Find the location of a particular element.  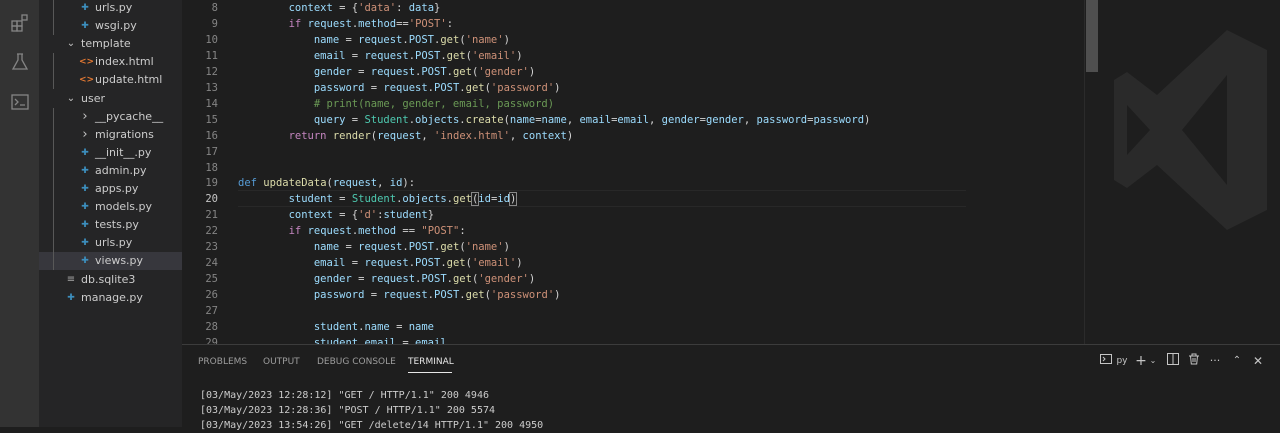

file-item: ✚ __init__.py is located at coordinates (110, 152).